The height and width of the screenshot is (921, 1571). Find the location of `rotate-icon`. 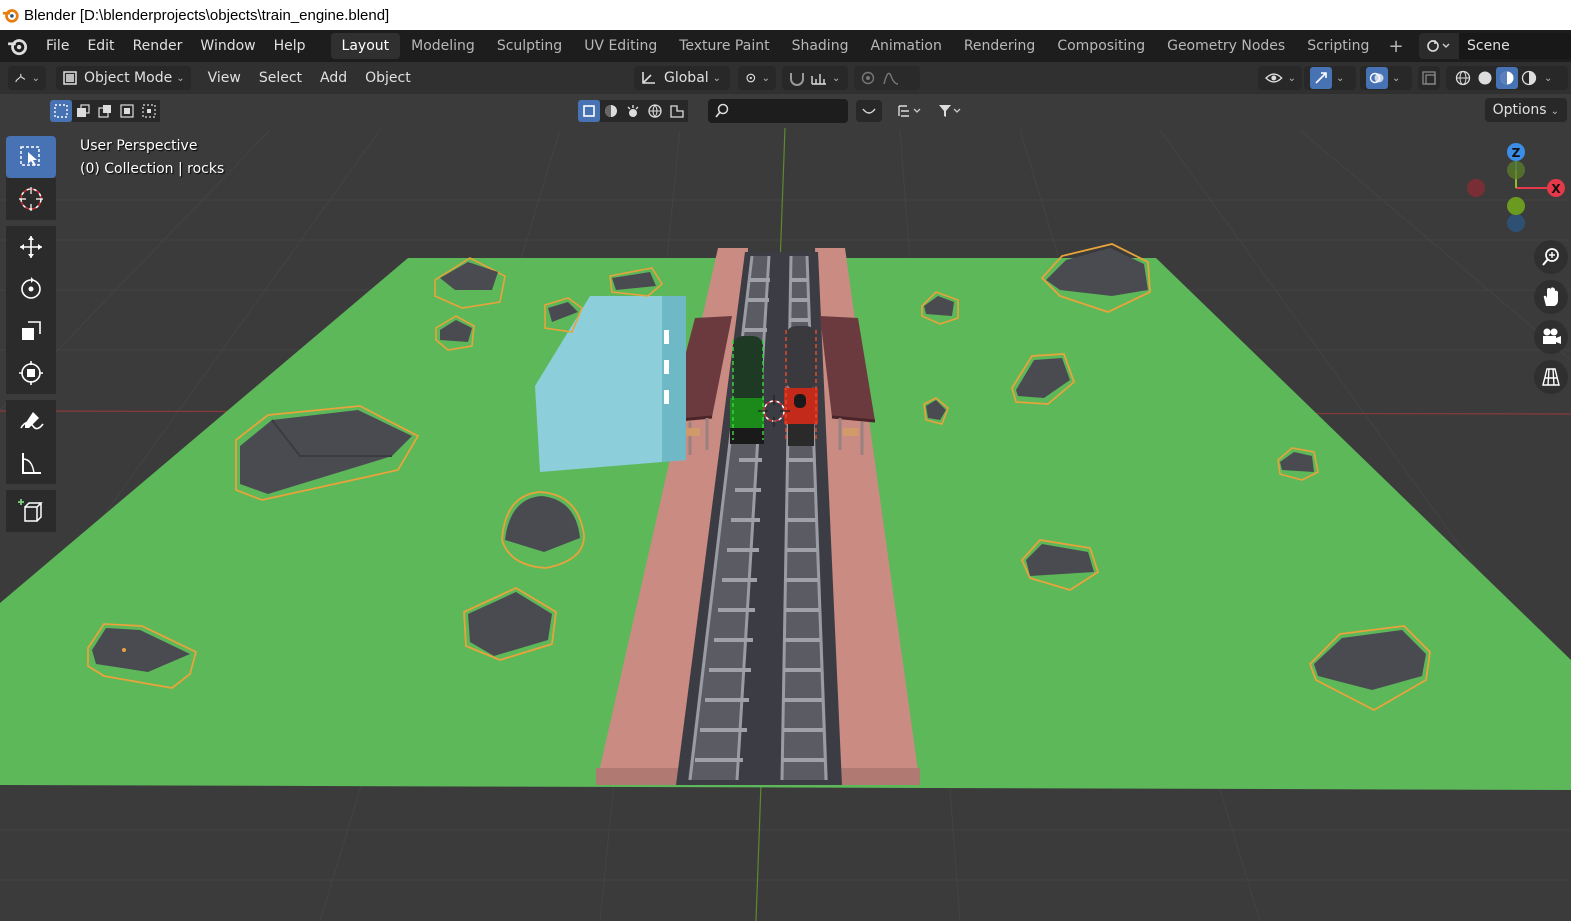

rotate-icon is located at coordinates (31, 288).